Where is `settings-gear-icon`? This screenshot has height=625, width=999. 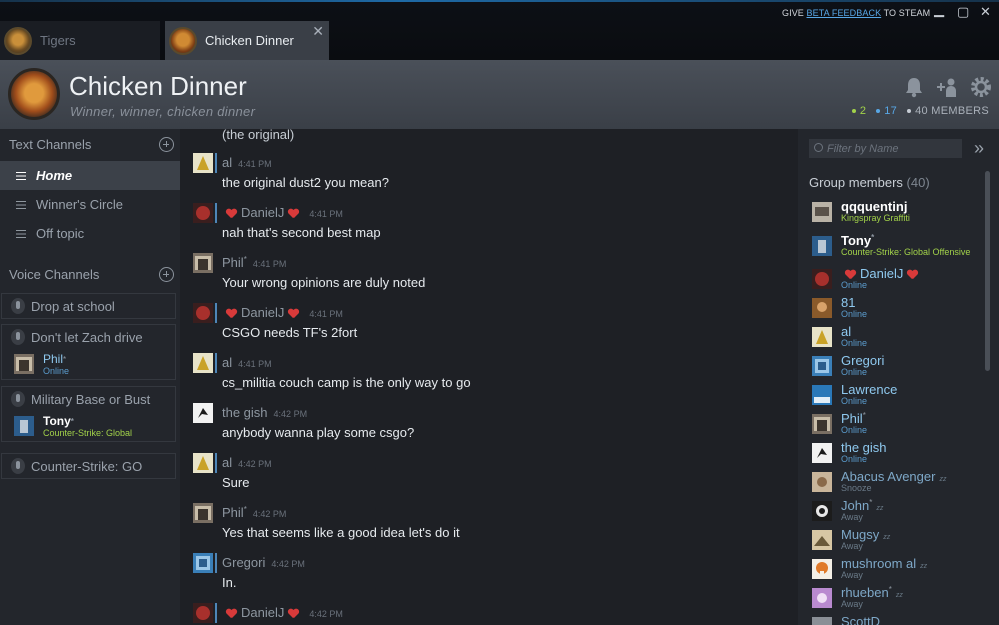
settings-gear-icon is located at coordinates (981, 87).